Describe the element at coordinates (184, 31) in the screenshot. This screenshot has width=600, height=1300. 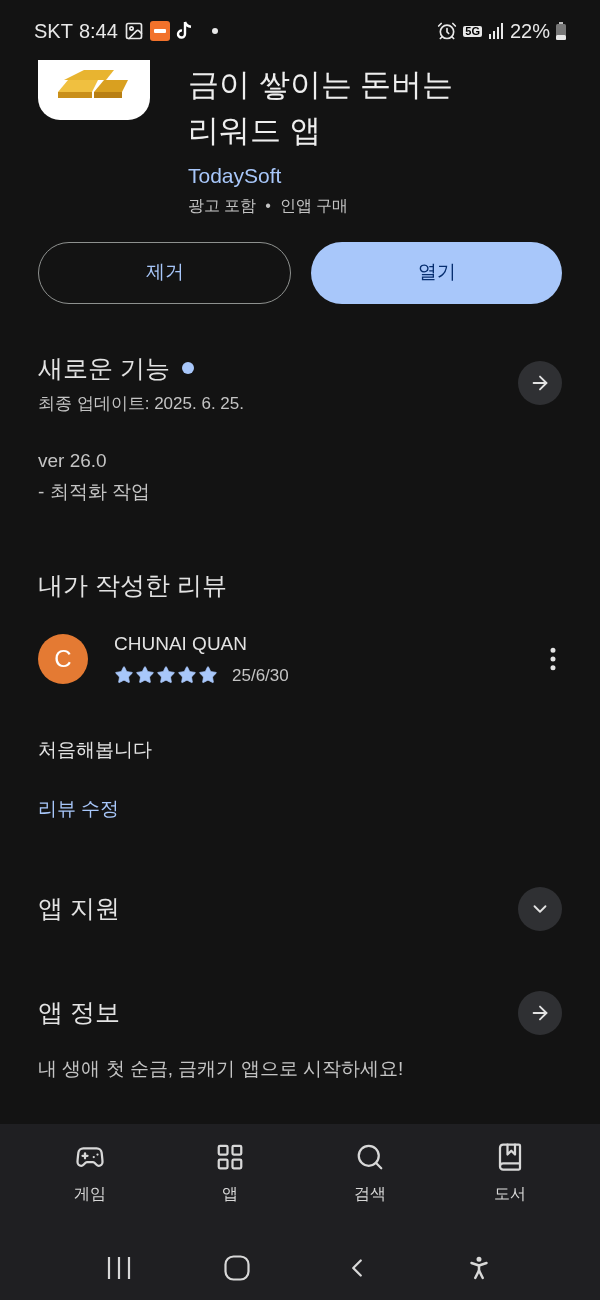
I see `music-note-icon` at that location.